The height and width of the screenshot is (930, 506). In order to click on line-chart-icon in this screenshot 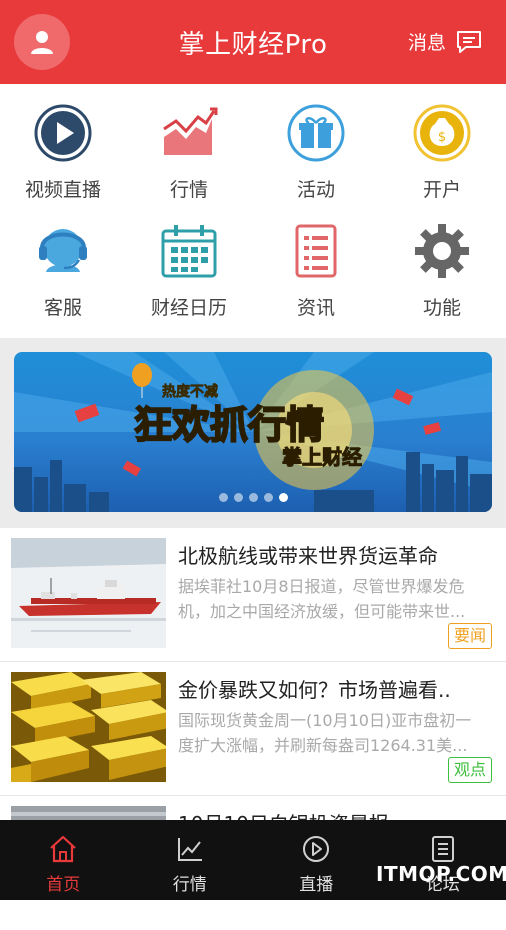, I will do `click(190, 849)`.